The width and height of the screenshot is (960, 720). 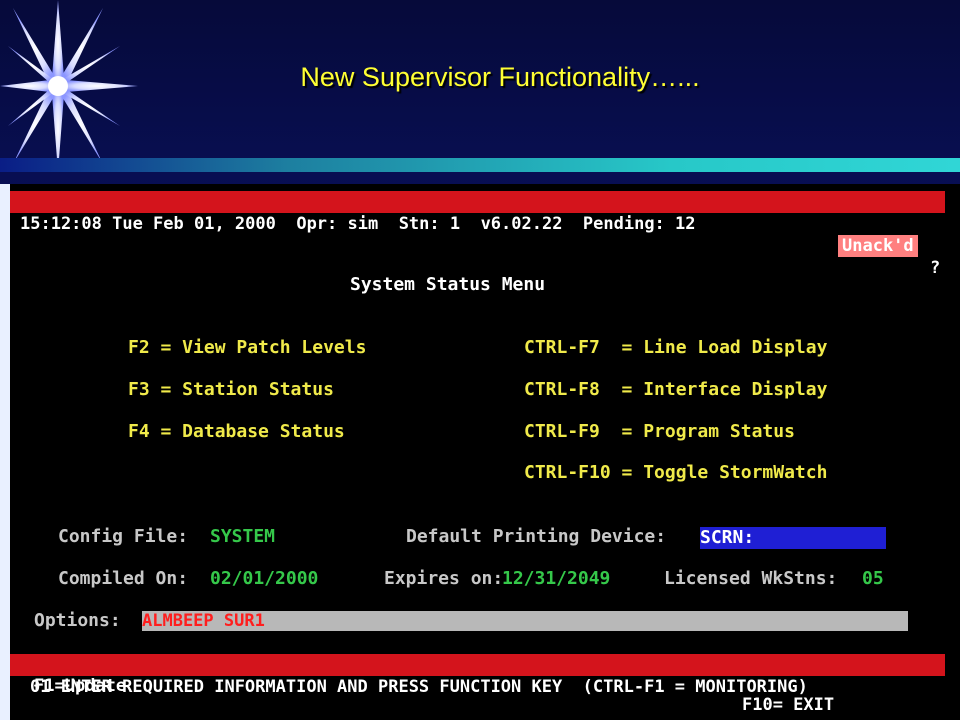 What do you see at coordinates (480, 165) in the screenshot?
I see `title-divider` at bounding box center [480, 165].